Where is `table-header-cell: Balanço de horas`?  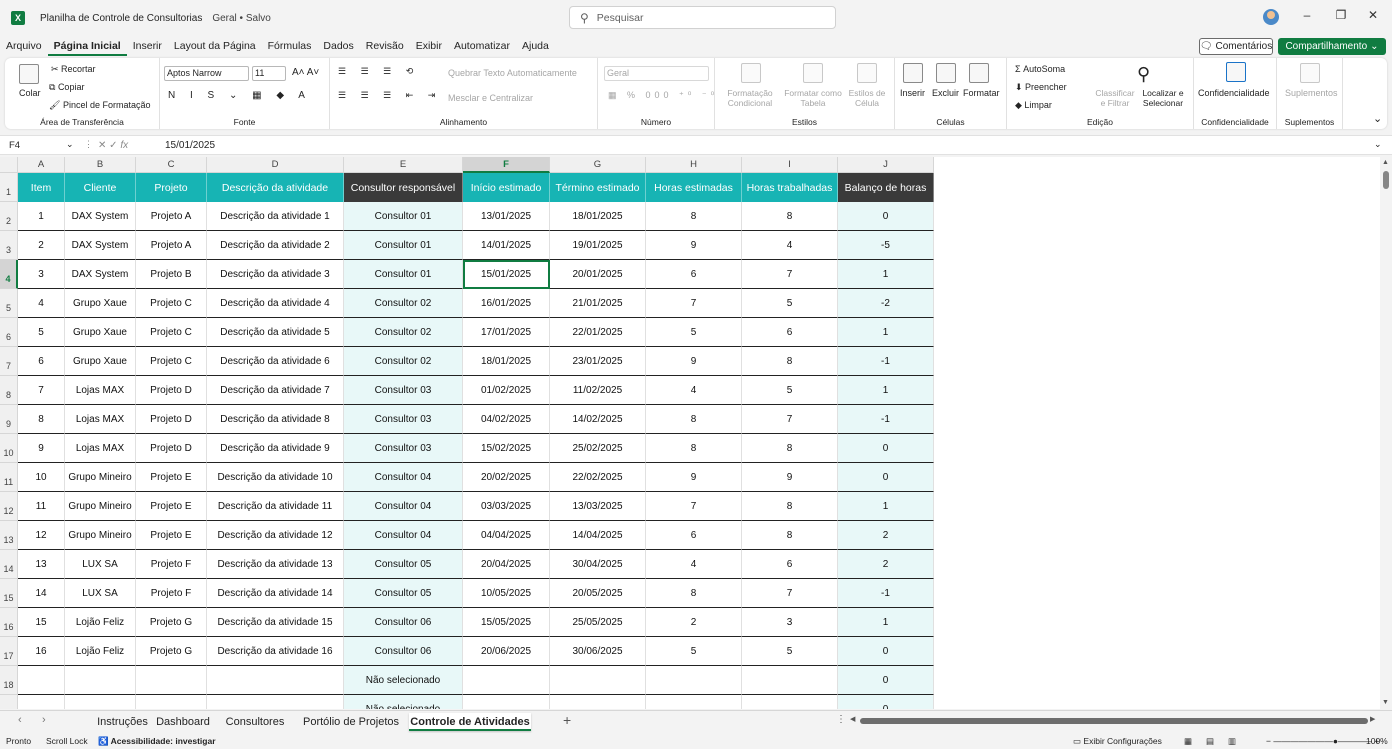
table-header-cell: Balanço de horas is located at coordinates (886, 187).